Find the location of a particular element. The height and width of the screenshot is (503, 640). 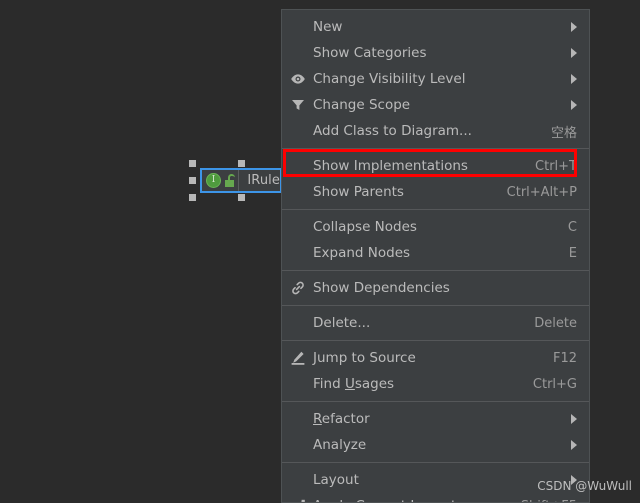

menu-item-label: New is located at coordinates (328, 27).